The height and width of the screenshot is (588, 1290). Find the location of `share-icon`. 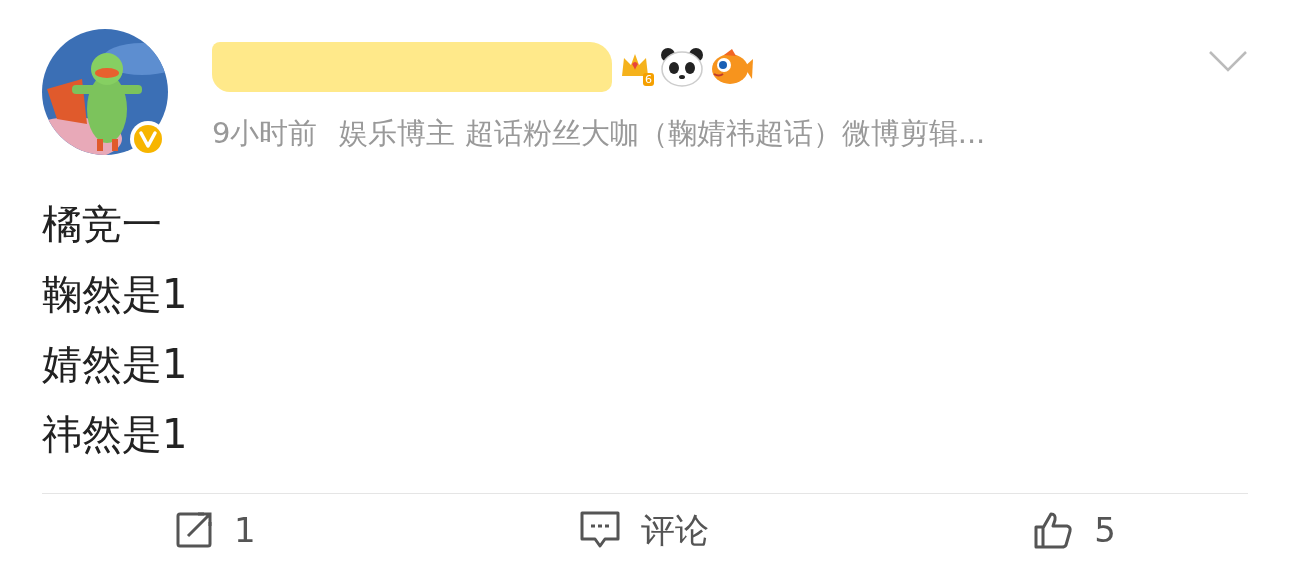

share-icon is located at coordinates (194, 530).